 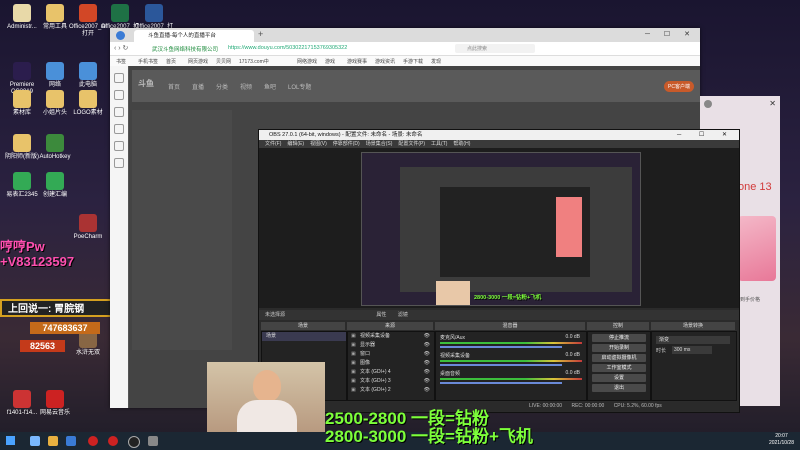 What do you see at coordinates (391, 372) in the screenshot?
I see `source-item: ▣ 文本 (GDI+) 4 👁` at bounding box center [391, 372].